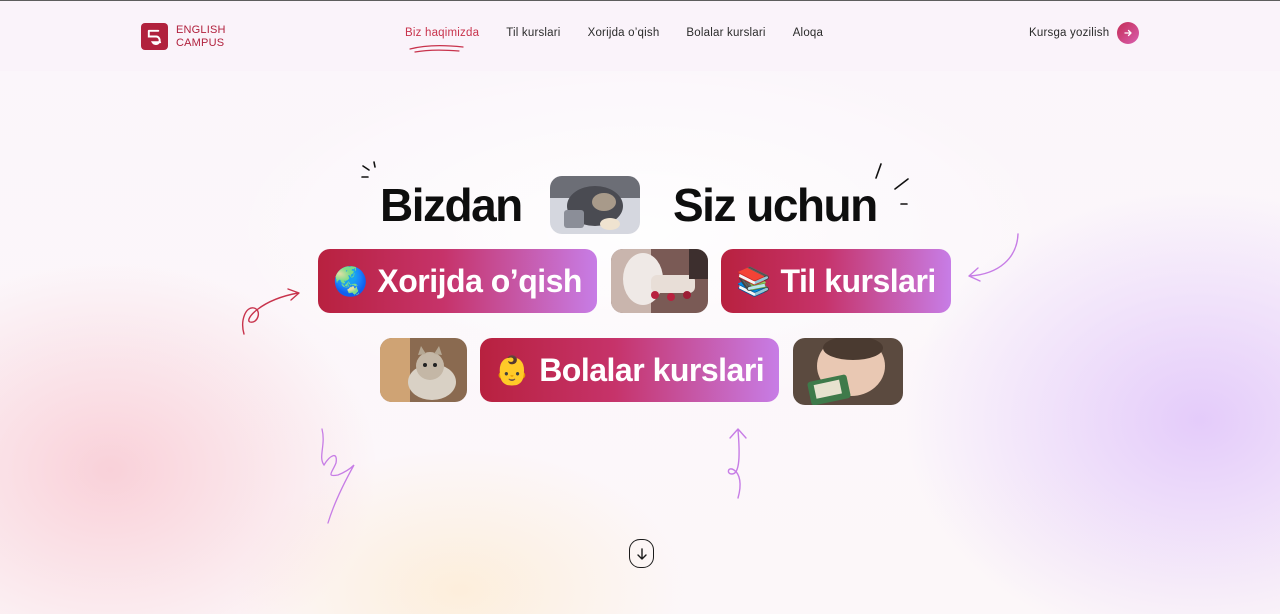 The image size is (1280, 614). Describe the element at coordinates (479, 280) in the screenshot. I see `study-abroad-label: Xorijda o’qish` at that location.